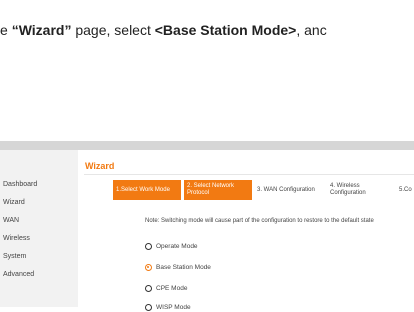  I want to click on instruction-page-name: “Wizard”, so click(41, 30).